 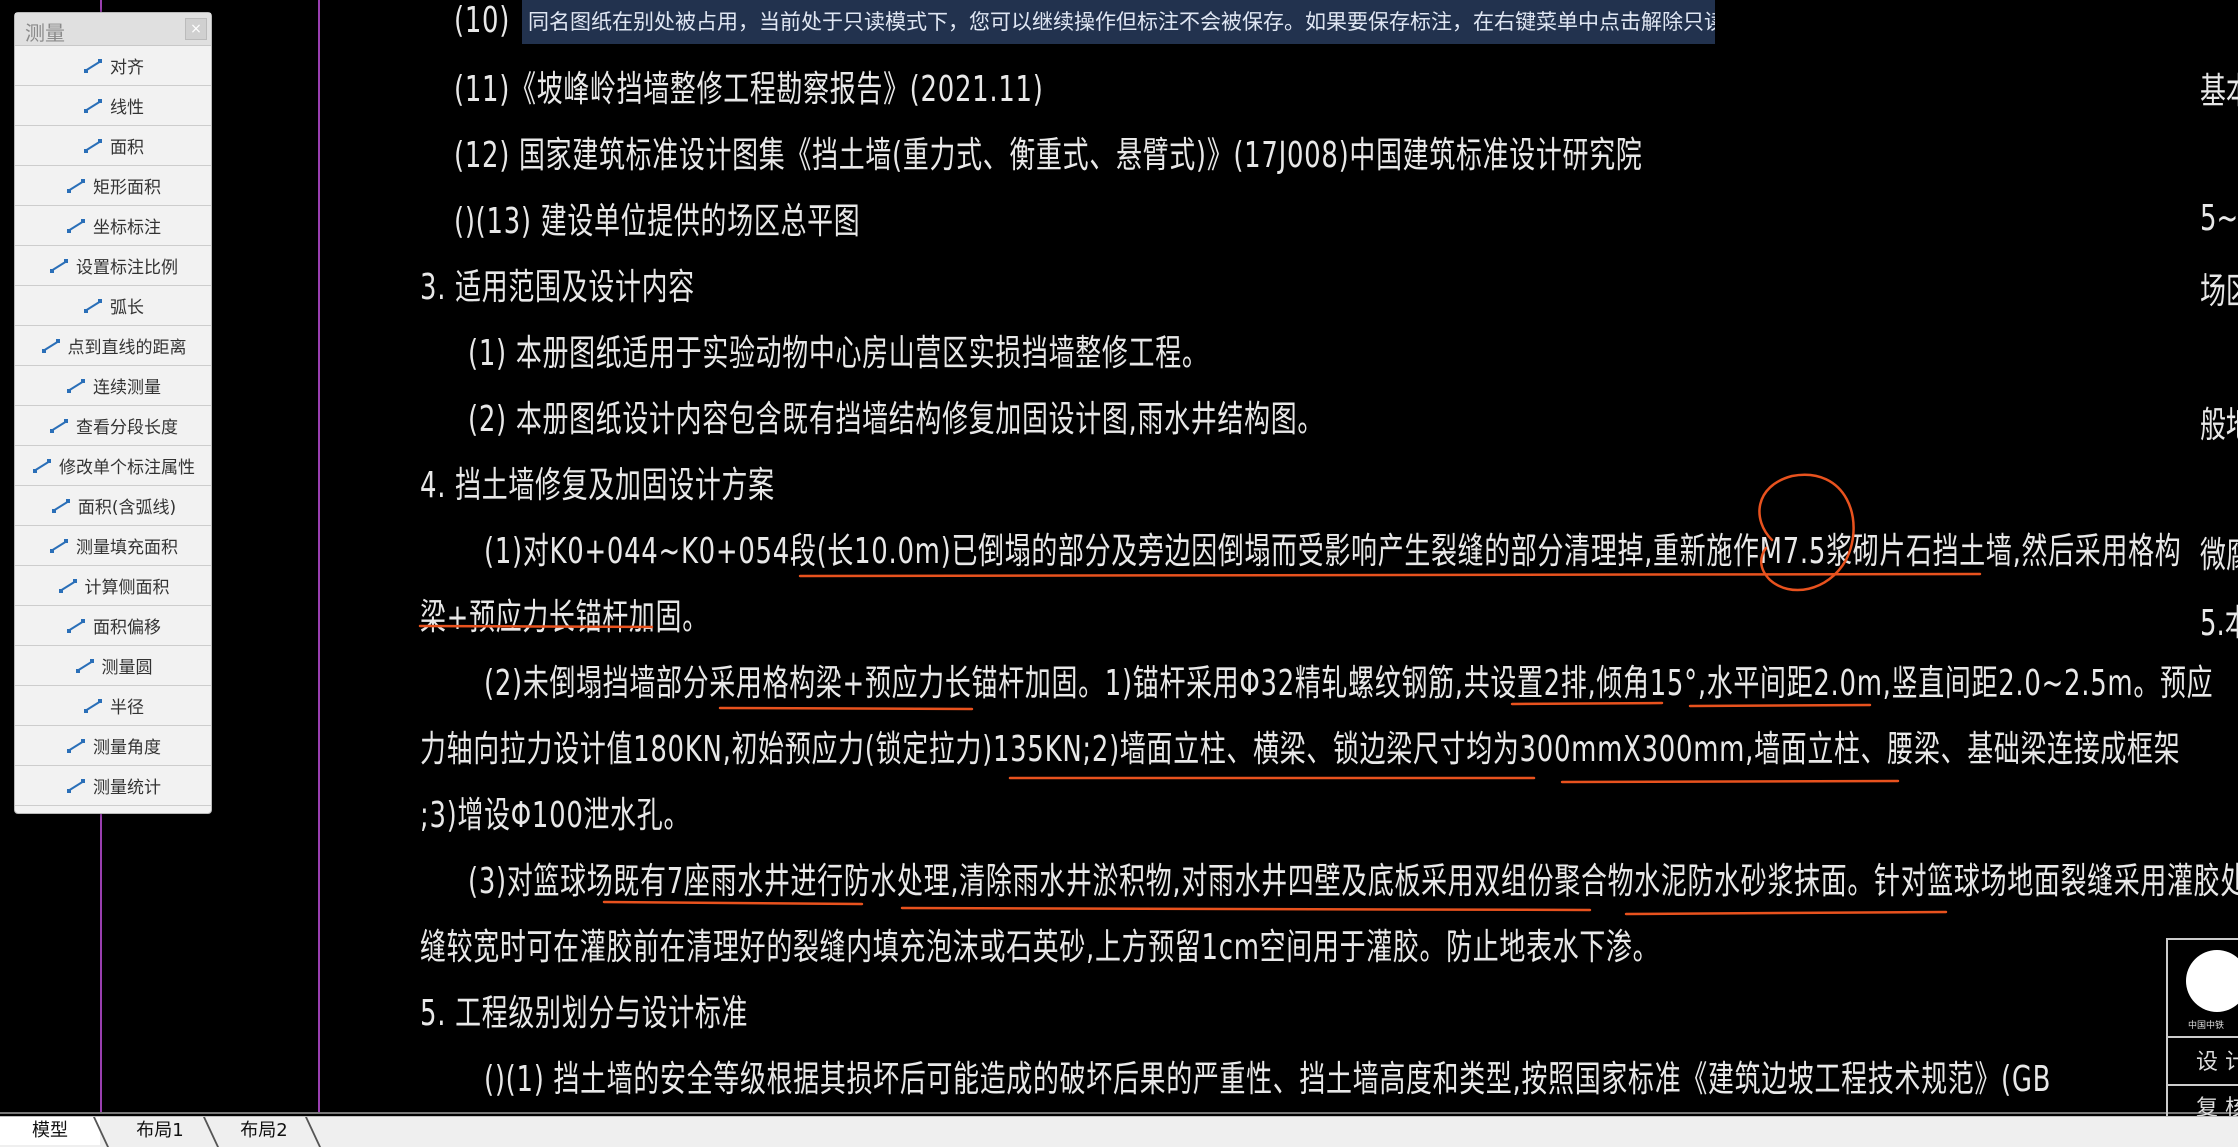 I want to click on right-text-3: 场区, so click(x=2219, y=291).